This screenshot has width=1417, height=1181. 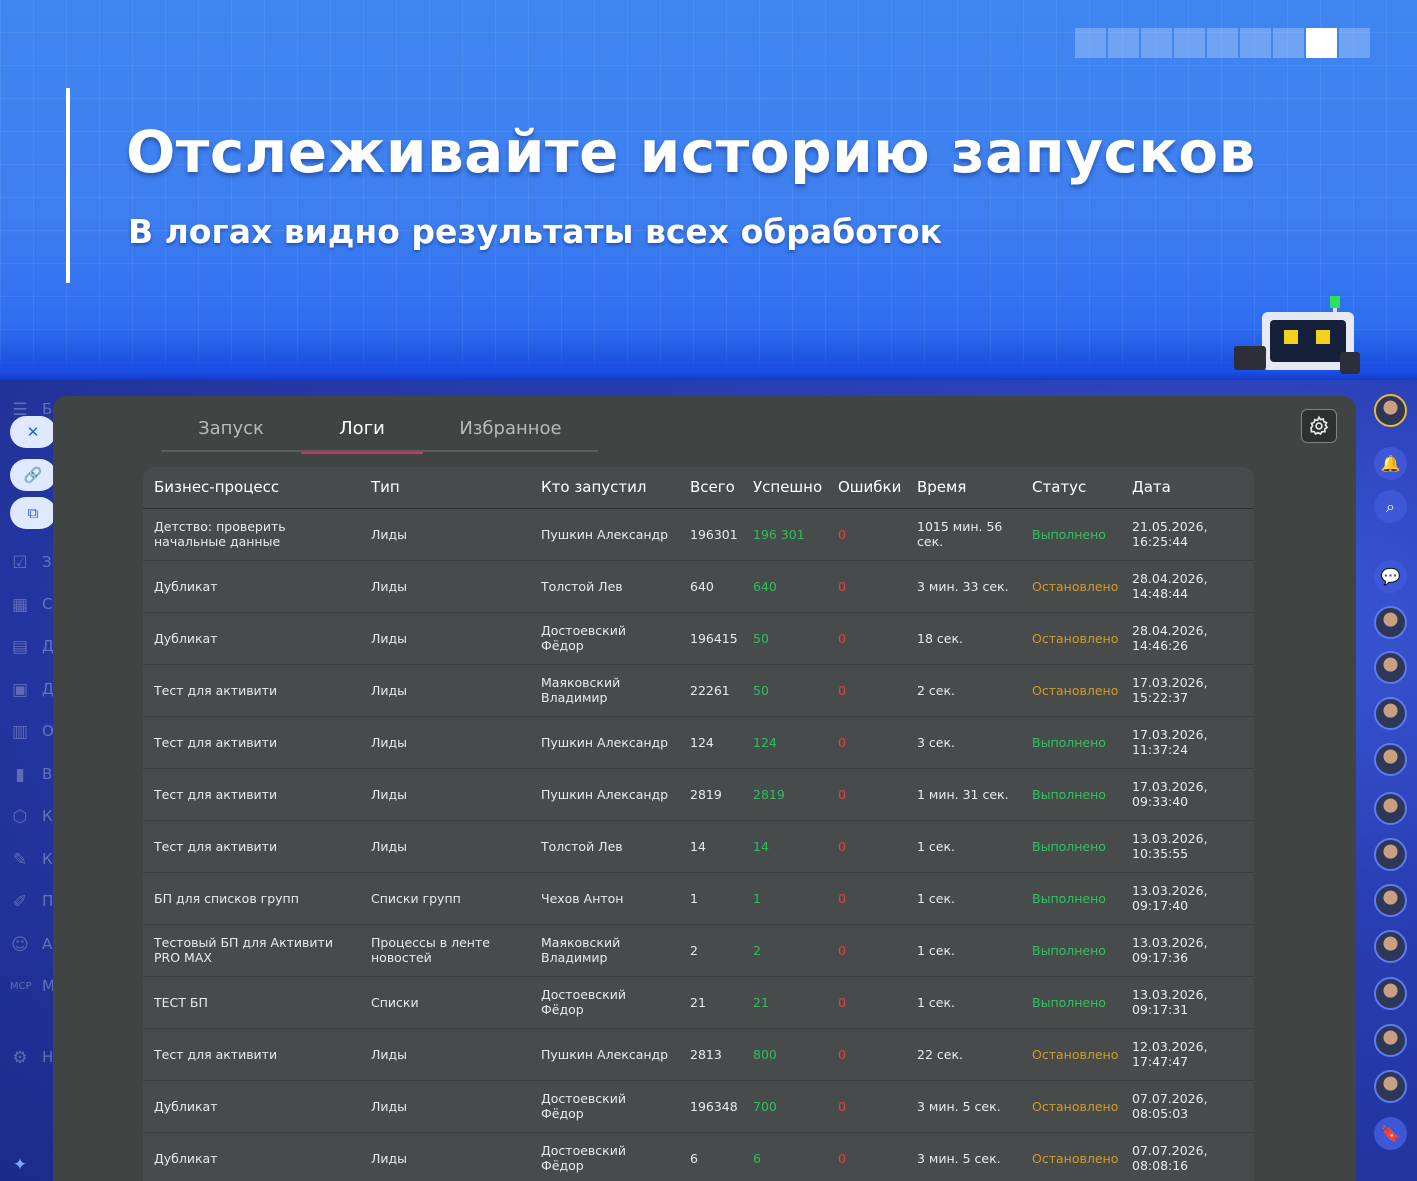 I want to click on link-button: 🔗, so click(x=33, y=475).